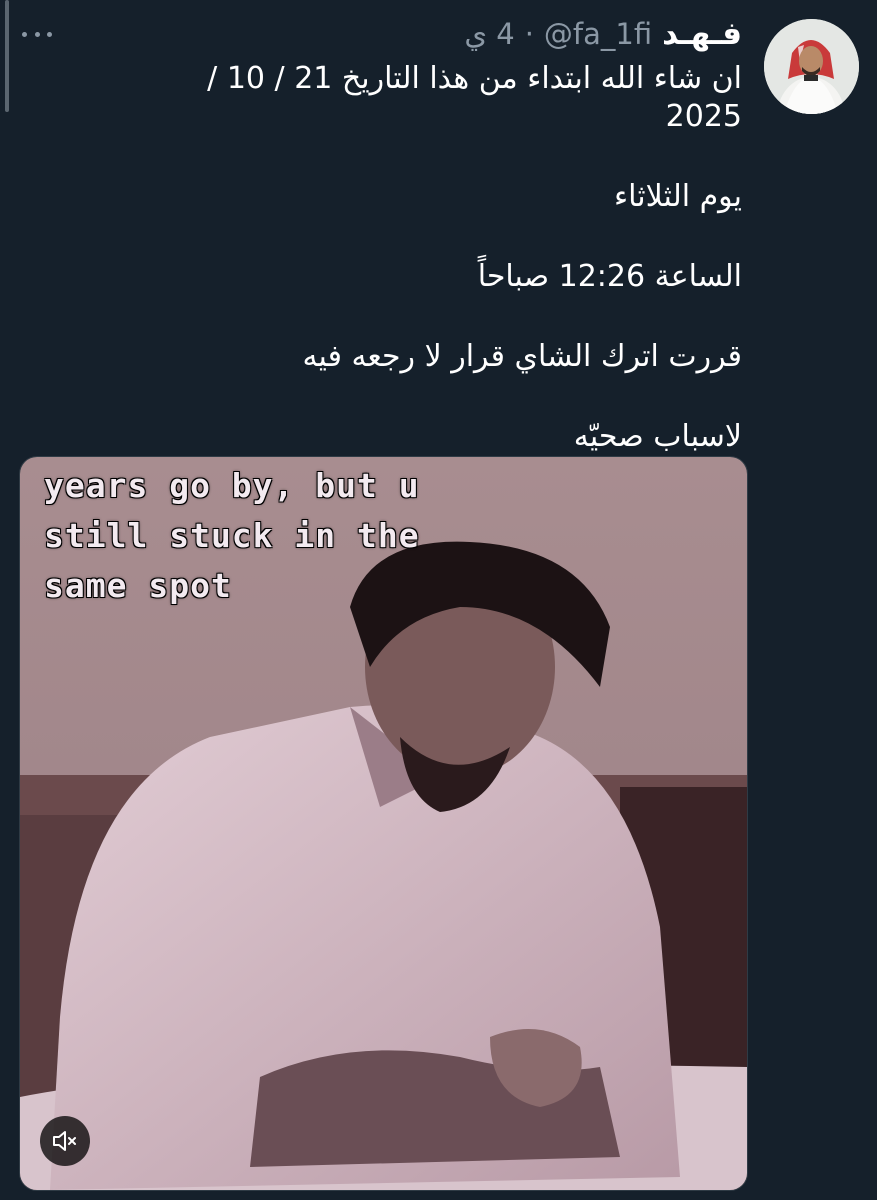  I want to click on user-handle: @fa_1fi, so click(598, 34).